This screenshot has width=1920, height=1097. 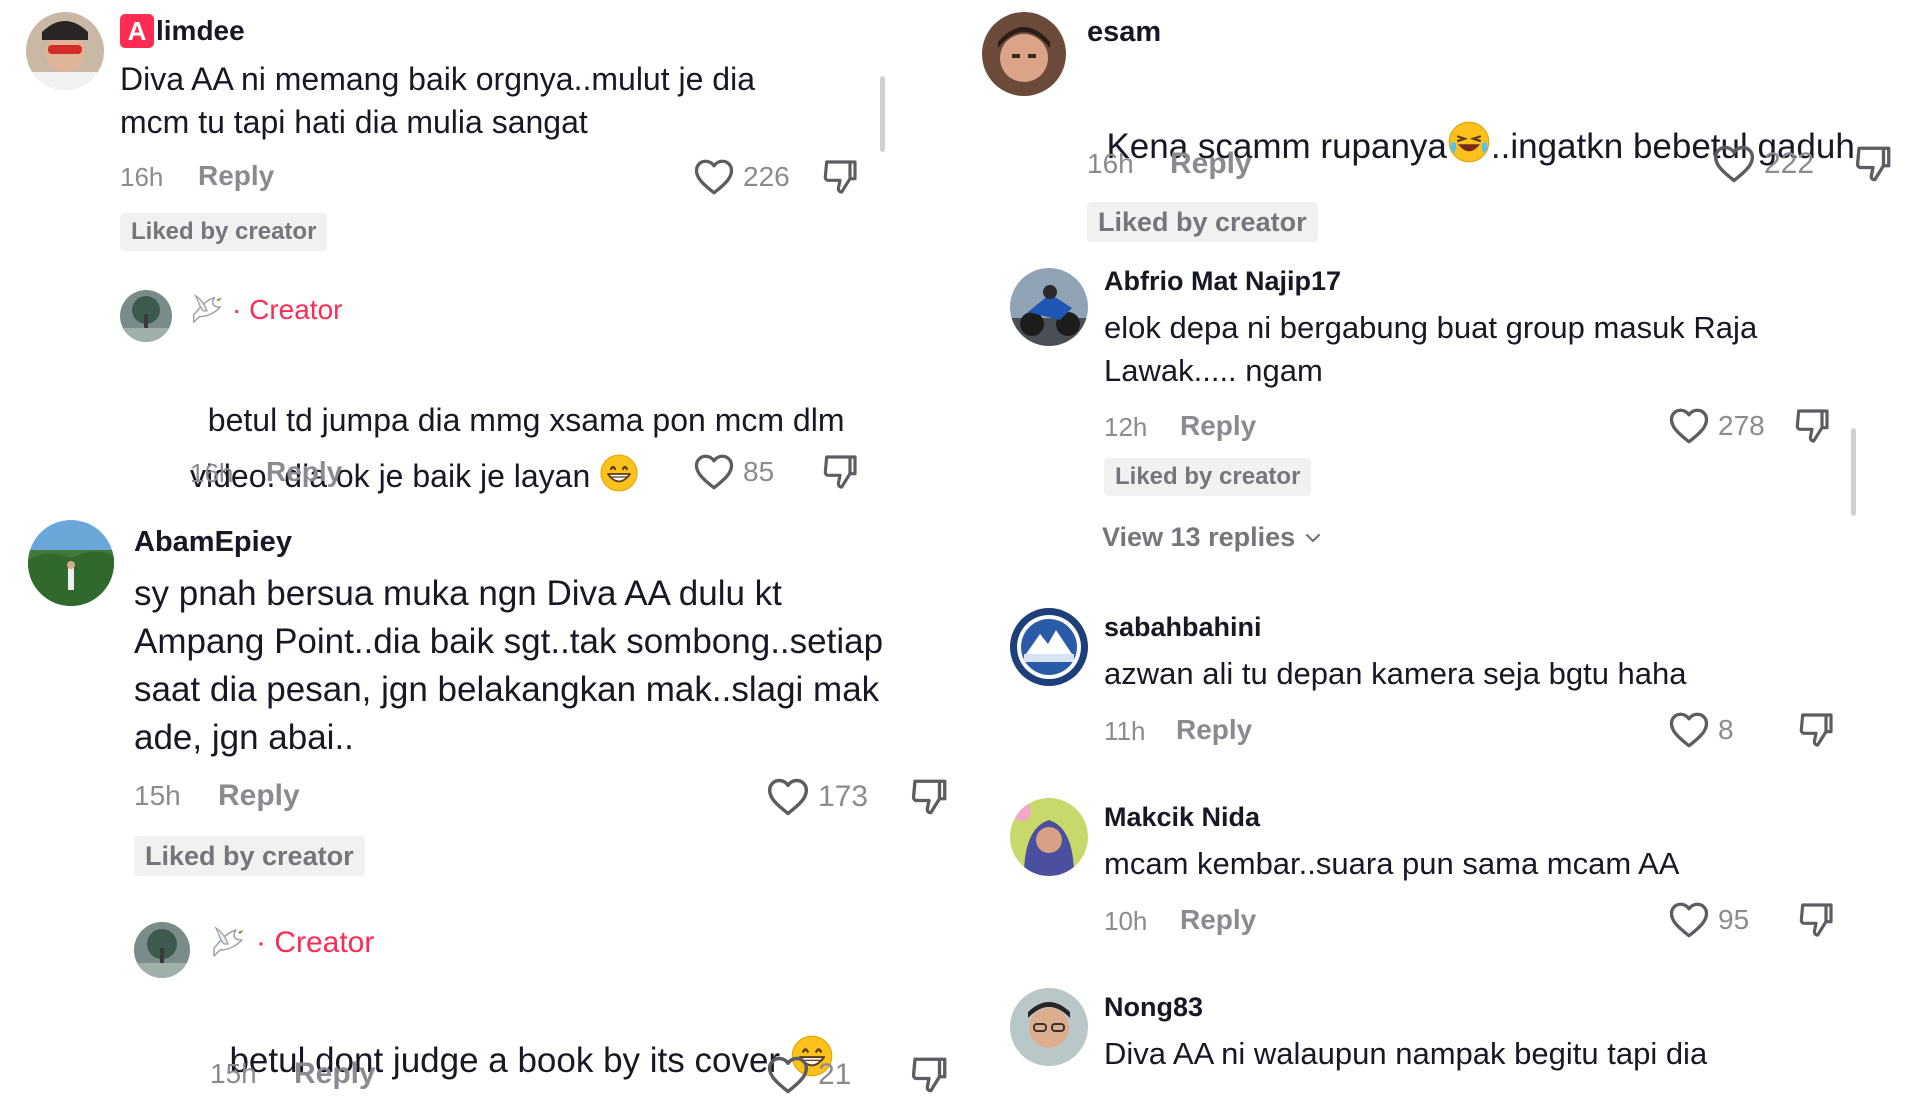 What do you see at coordinates (1199, 537) in the screenshot?
I see `view-replies-label: View 13 replies` at bounding box center [1199, 537].